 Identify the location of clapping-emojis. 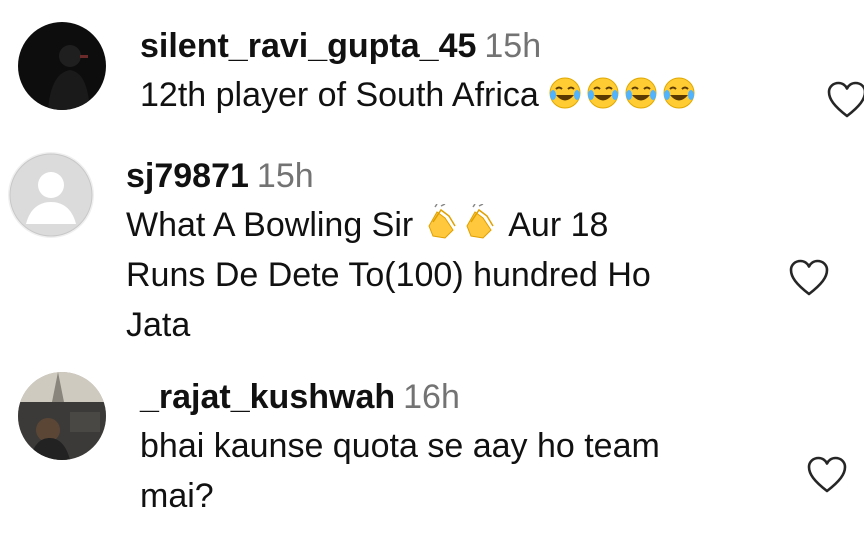
(462, 224).